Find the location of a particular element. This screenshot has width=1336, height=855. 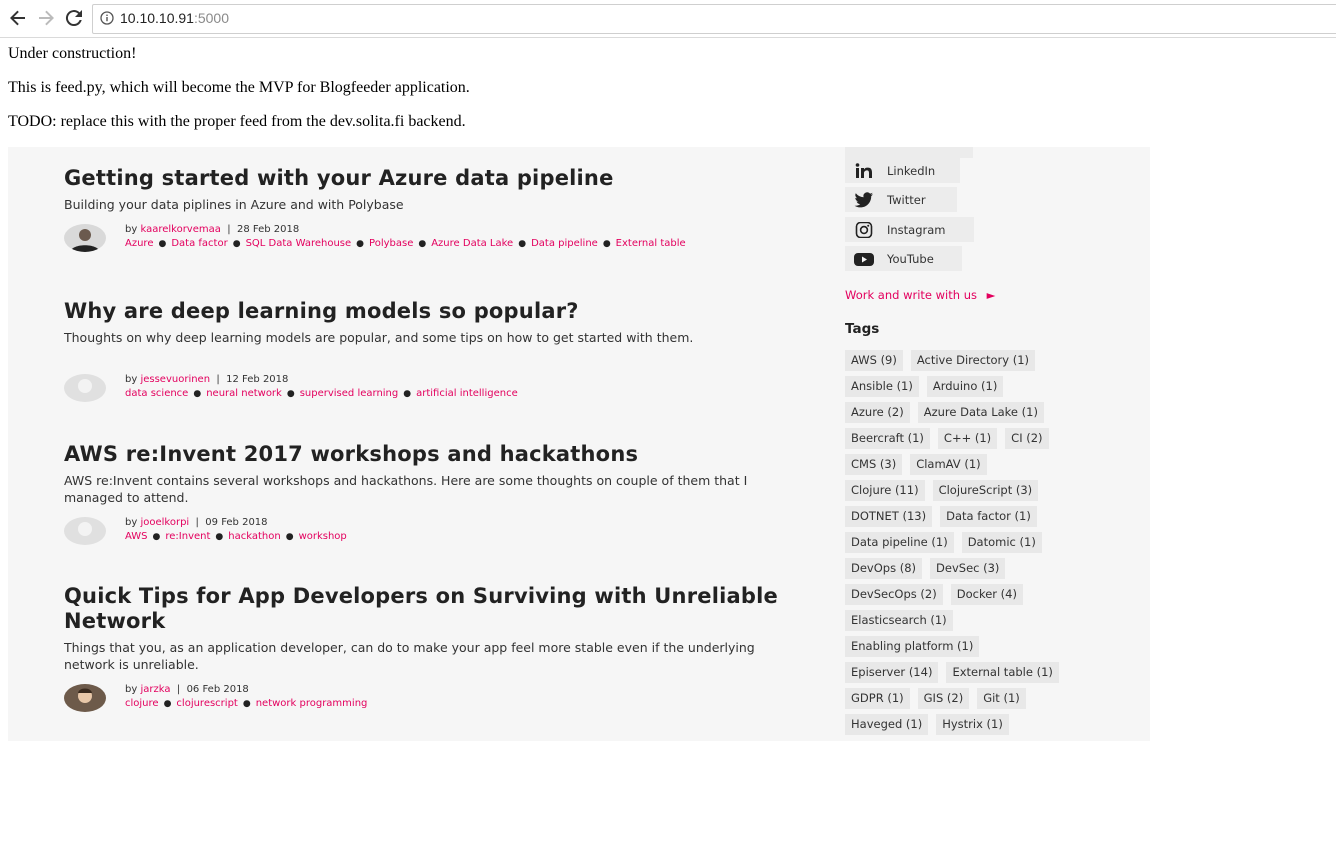

tag-chip: Arduino (1) is located at coordinates (965, 386).